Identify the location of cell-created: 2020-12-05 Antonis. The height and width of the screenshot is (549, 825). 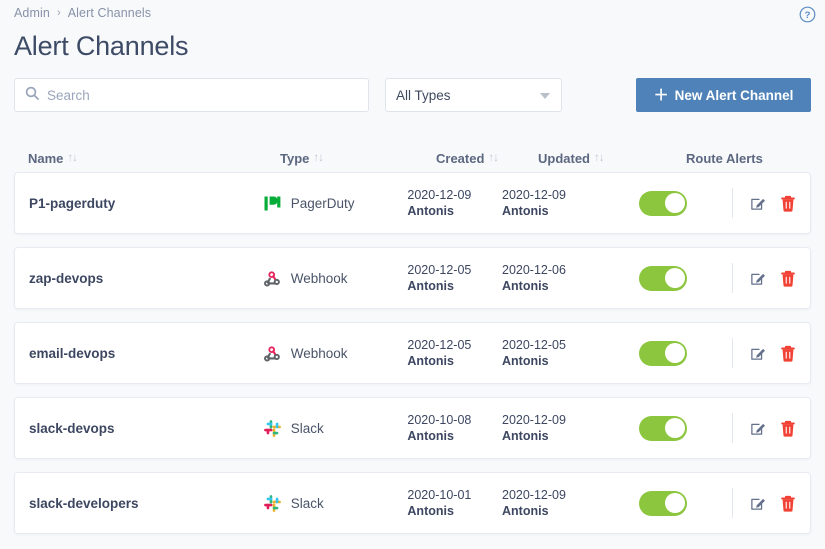
(454, 353).